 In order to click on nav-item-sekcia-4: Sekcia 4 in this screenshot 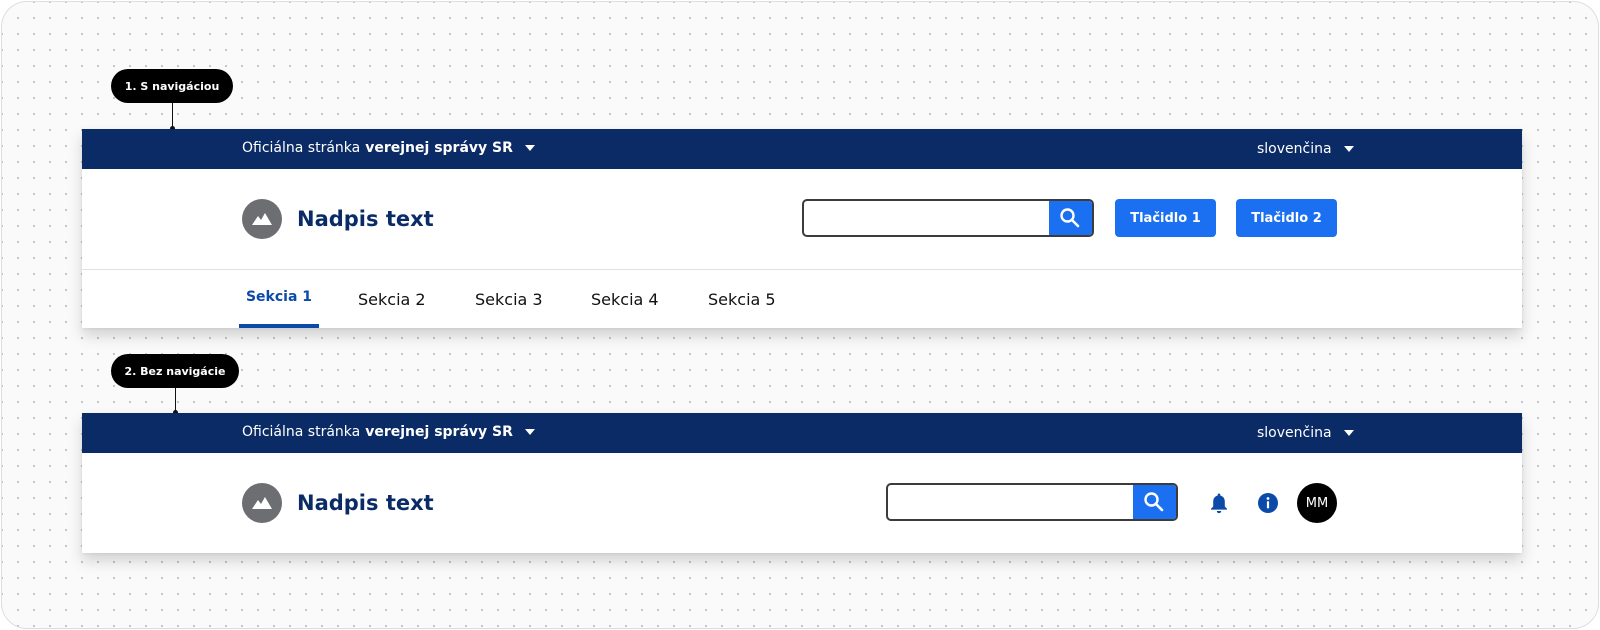, I will do `click(625, 299)`.